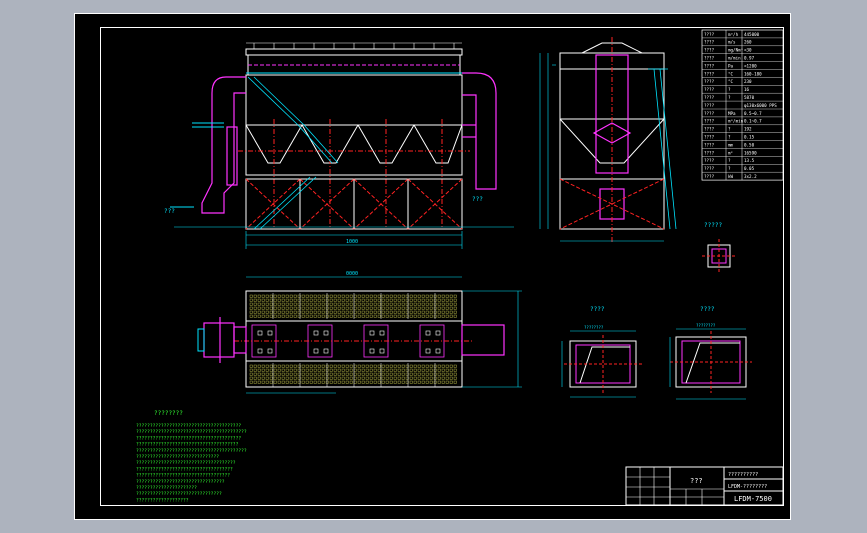 The width and height of the screenshot is (867, 533). What do you see at coordinates (477, 199) in the screenshot?
I see `outlet-arrow-label: ???` at bounding box center [477, 199].